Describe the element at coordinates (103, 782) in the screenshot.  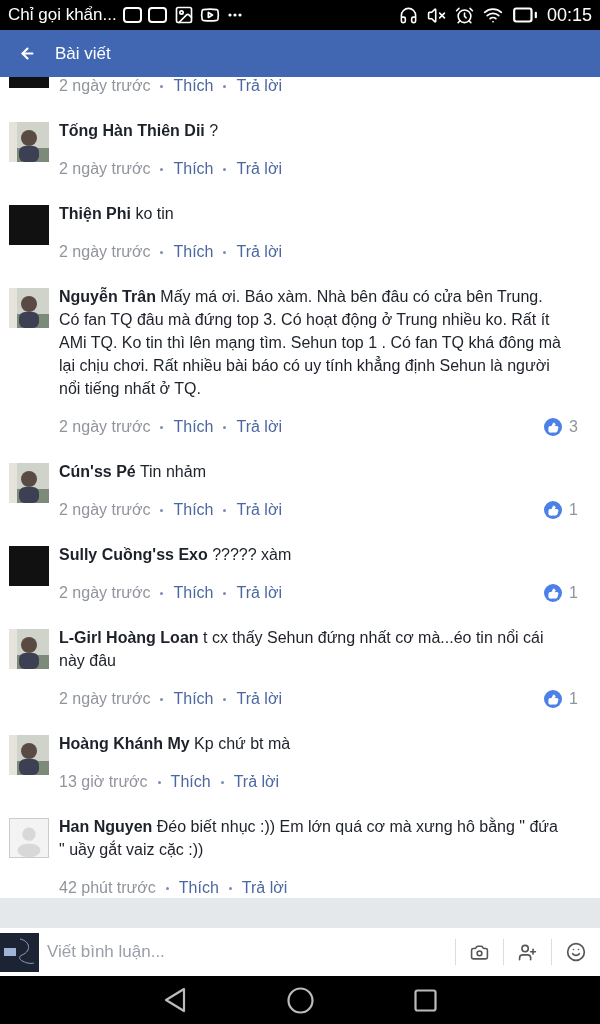
I see `comment-time: 13 giờ trước` at that location.